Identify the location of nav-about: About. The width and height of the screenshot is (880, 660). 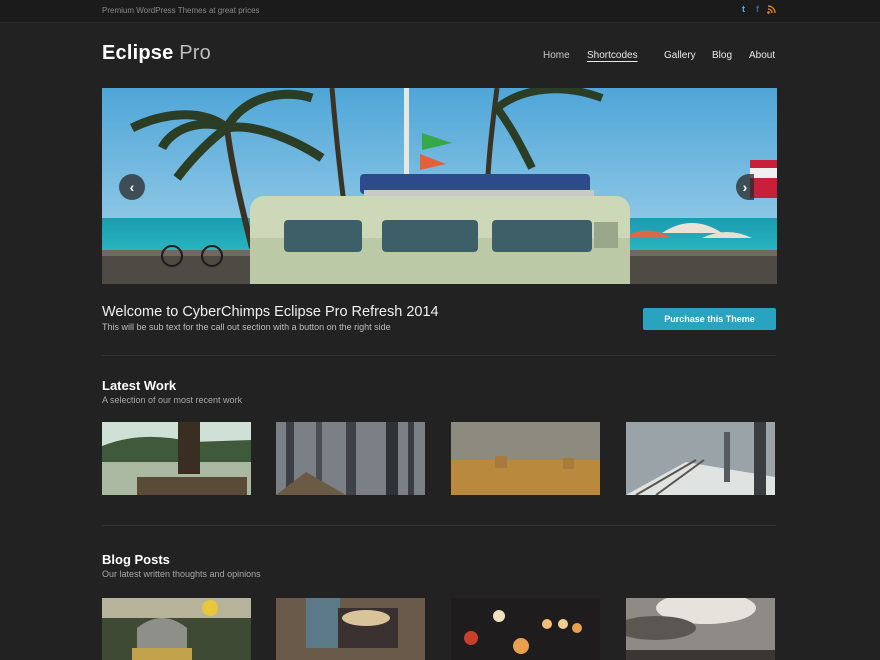
(762, 55).